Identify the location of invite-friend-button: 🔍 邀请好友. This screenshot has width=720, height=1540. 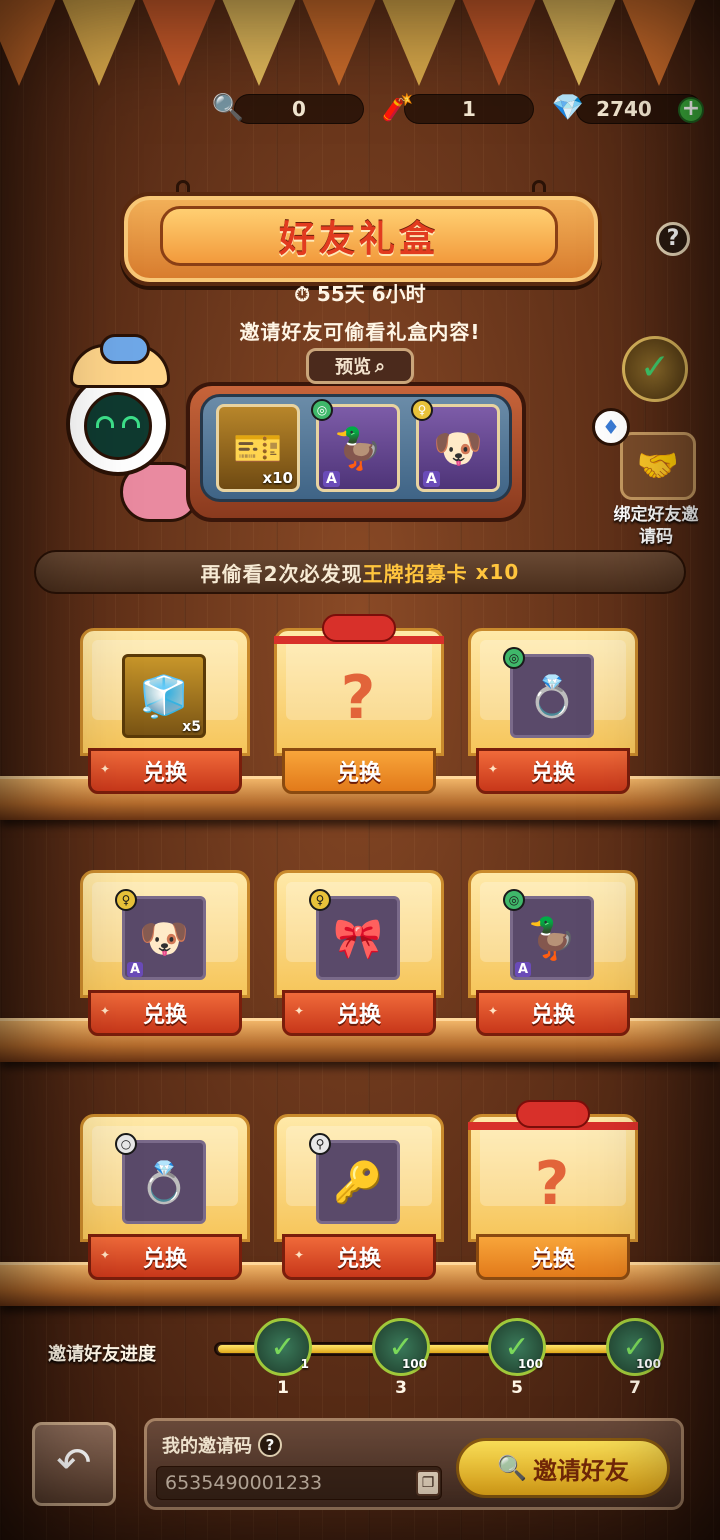
(563, 1468).